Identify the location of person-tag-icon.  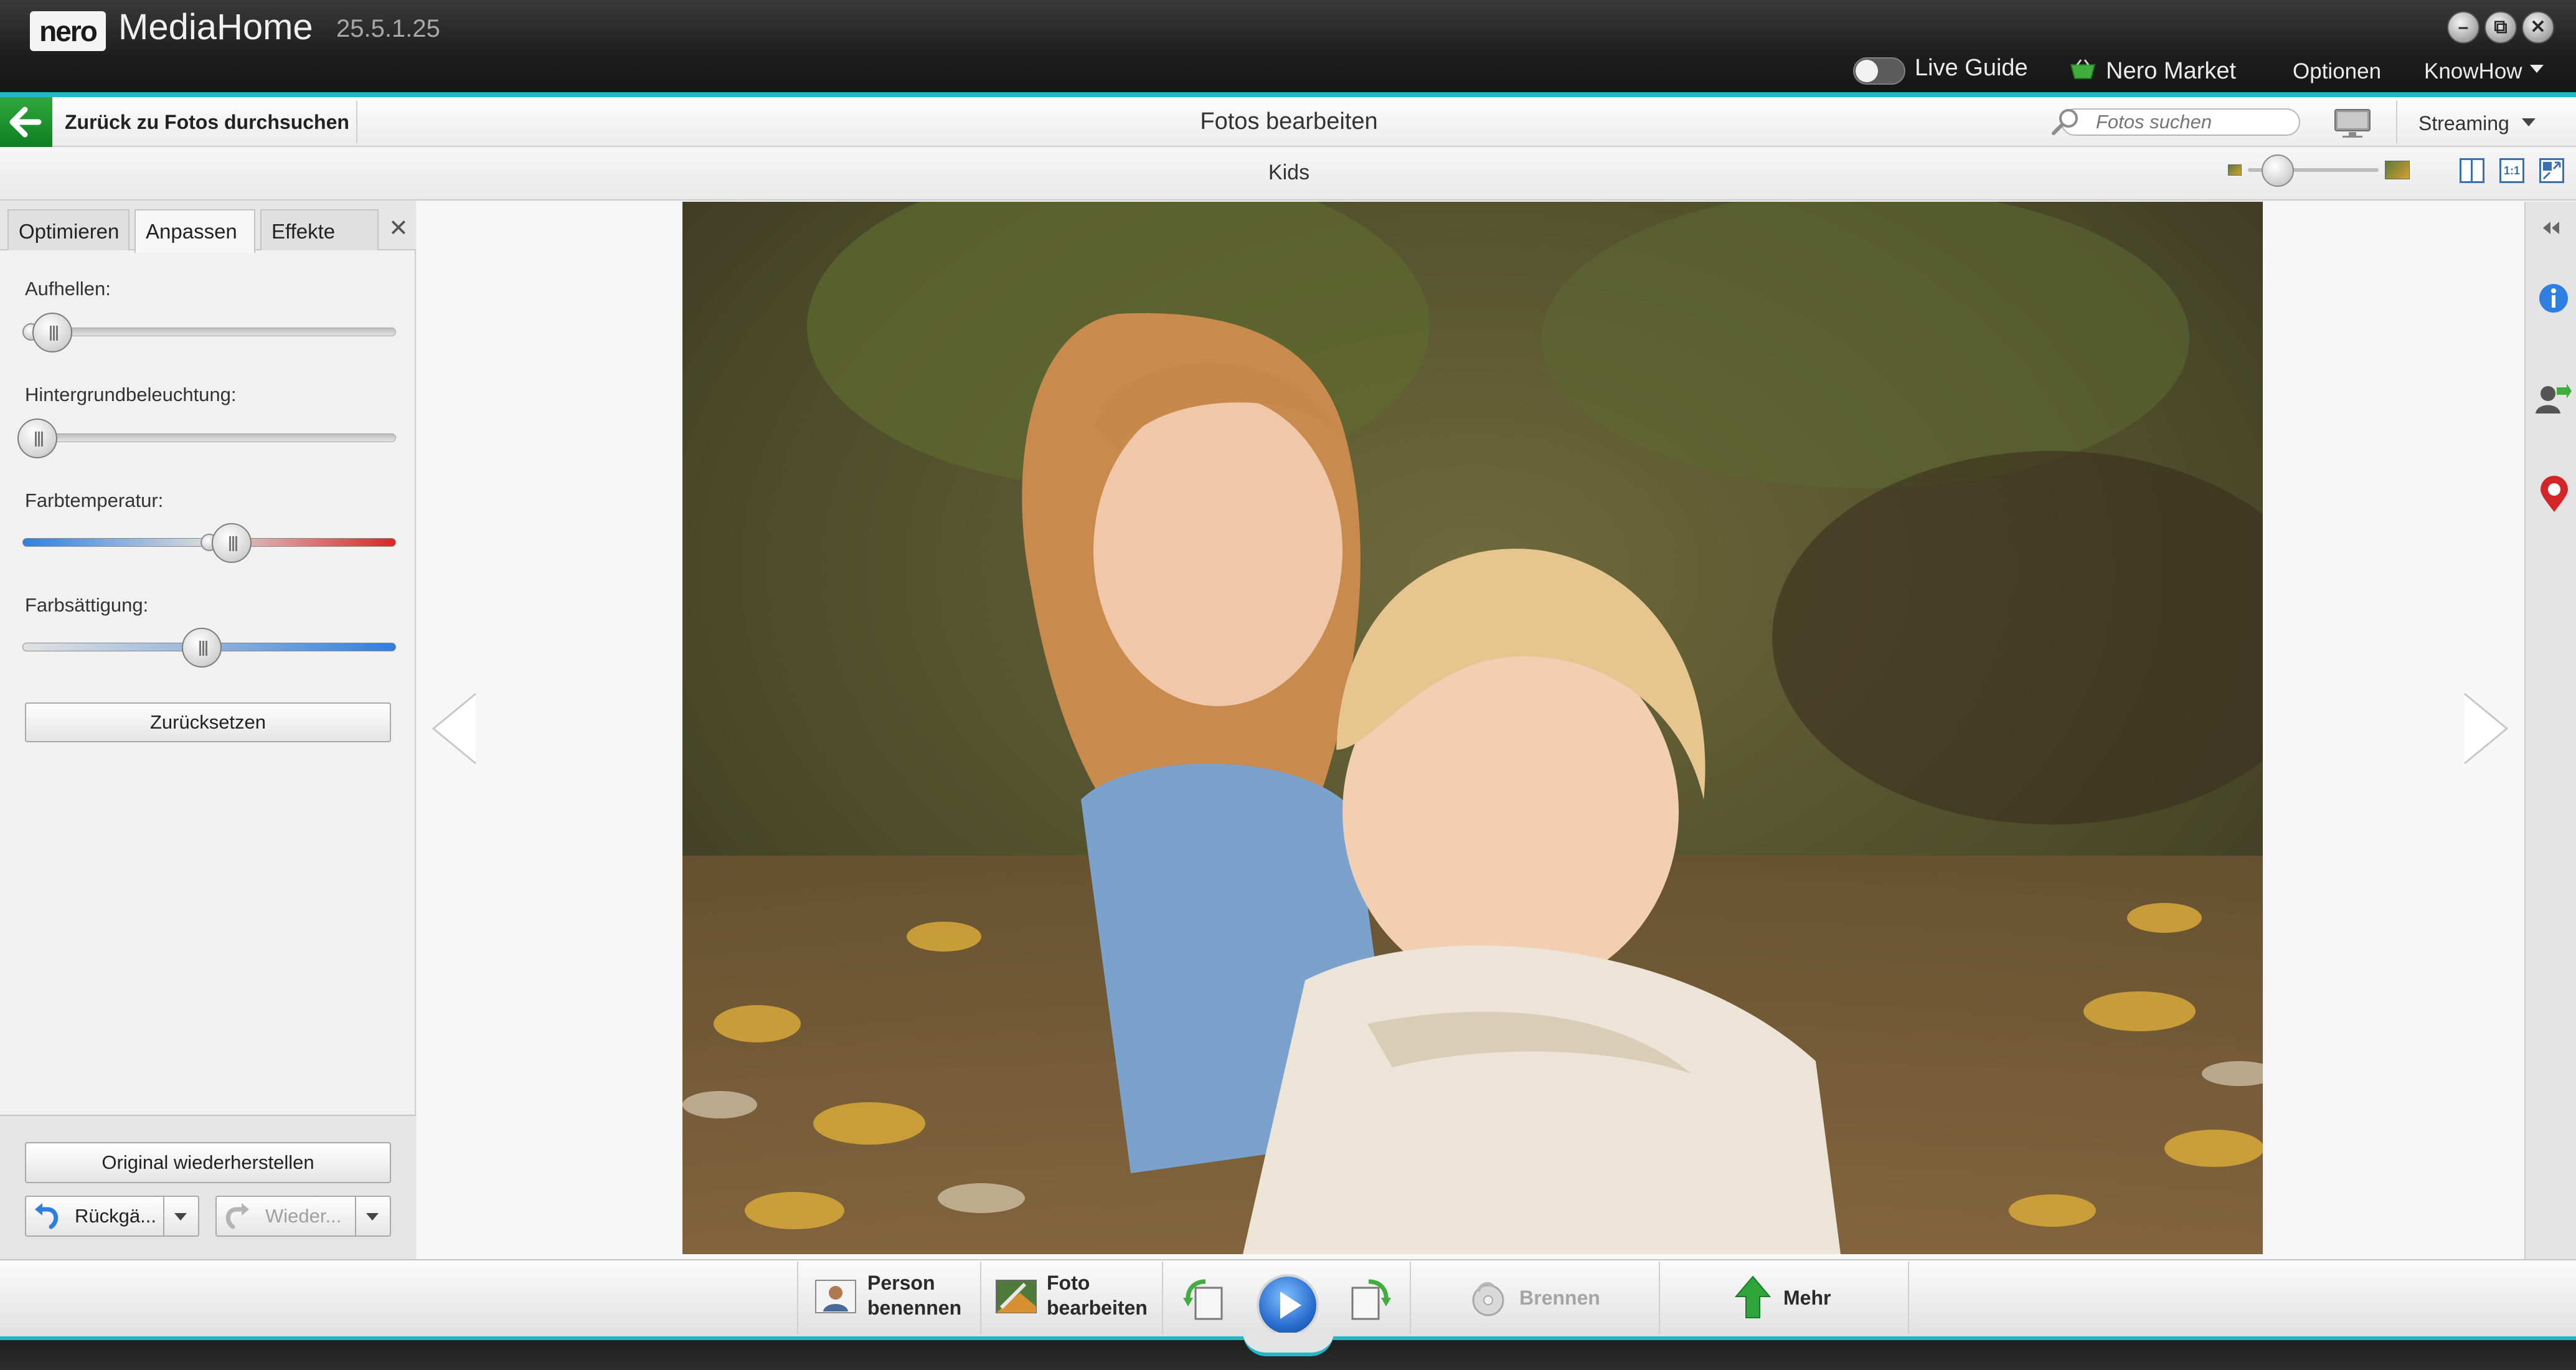
(2553, 398).